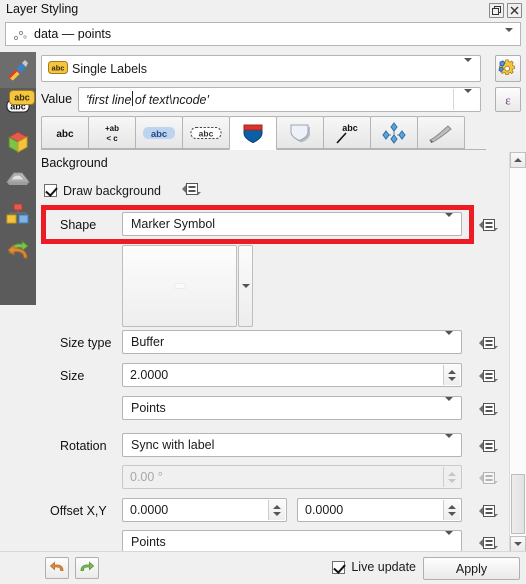  I want to click on symbol-preview-dropdown, so click(245, 286).